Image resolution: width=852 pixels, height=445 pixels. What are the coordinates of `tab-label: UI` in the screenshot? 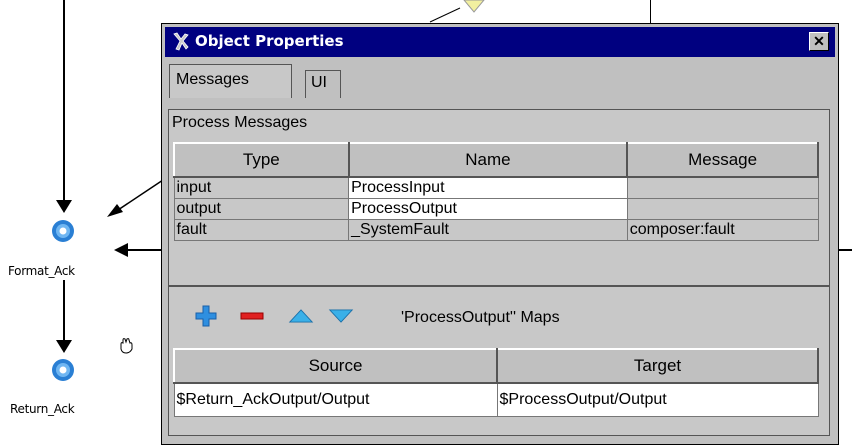 It's located at (319, 82).